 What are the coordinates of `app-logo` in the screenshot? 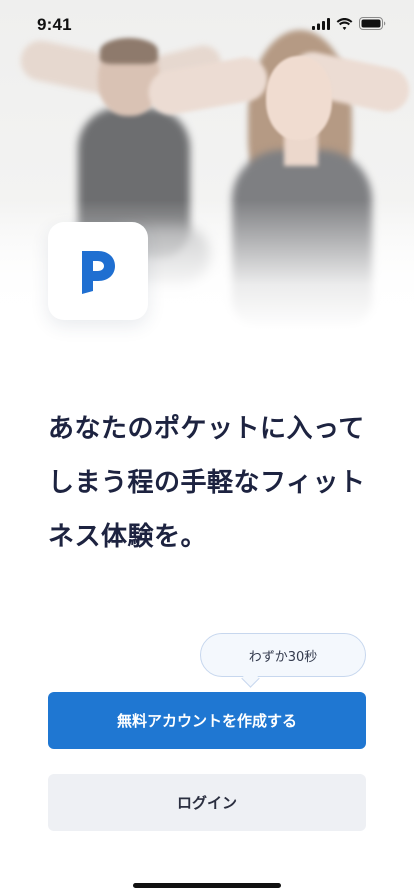 It's located at (98, 271).